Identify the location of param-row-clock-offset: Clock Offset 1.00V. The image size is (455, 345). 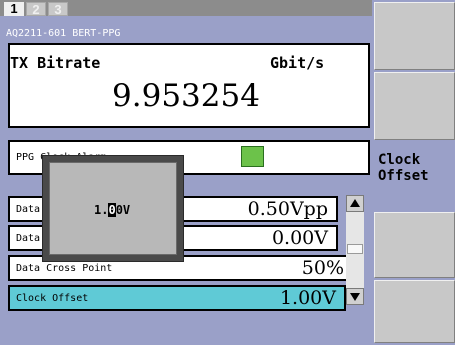
(177, 298).